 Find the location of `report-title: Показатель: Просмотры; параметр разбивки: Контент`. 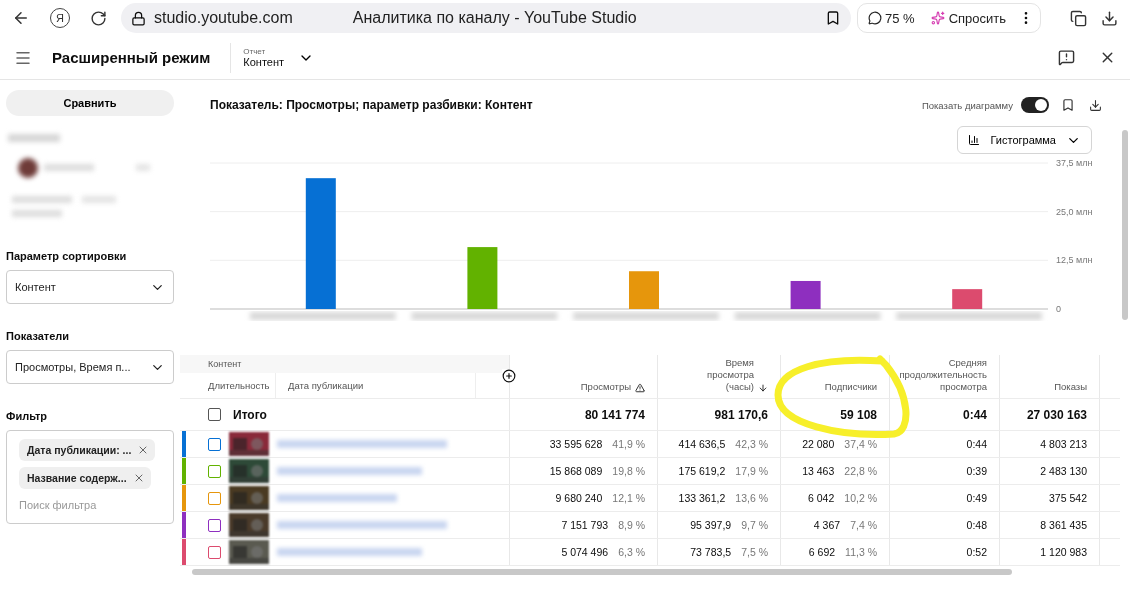

report-title: Показатель: Просмотры; параметр разбивки: Контент is located at coordinates (371, 105).